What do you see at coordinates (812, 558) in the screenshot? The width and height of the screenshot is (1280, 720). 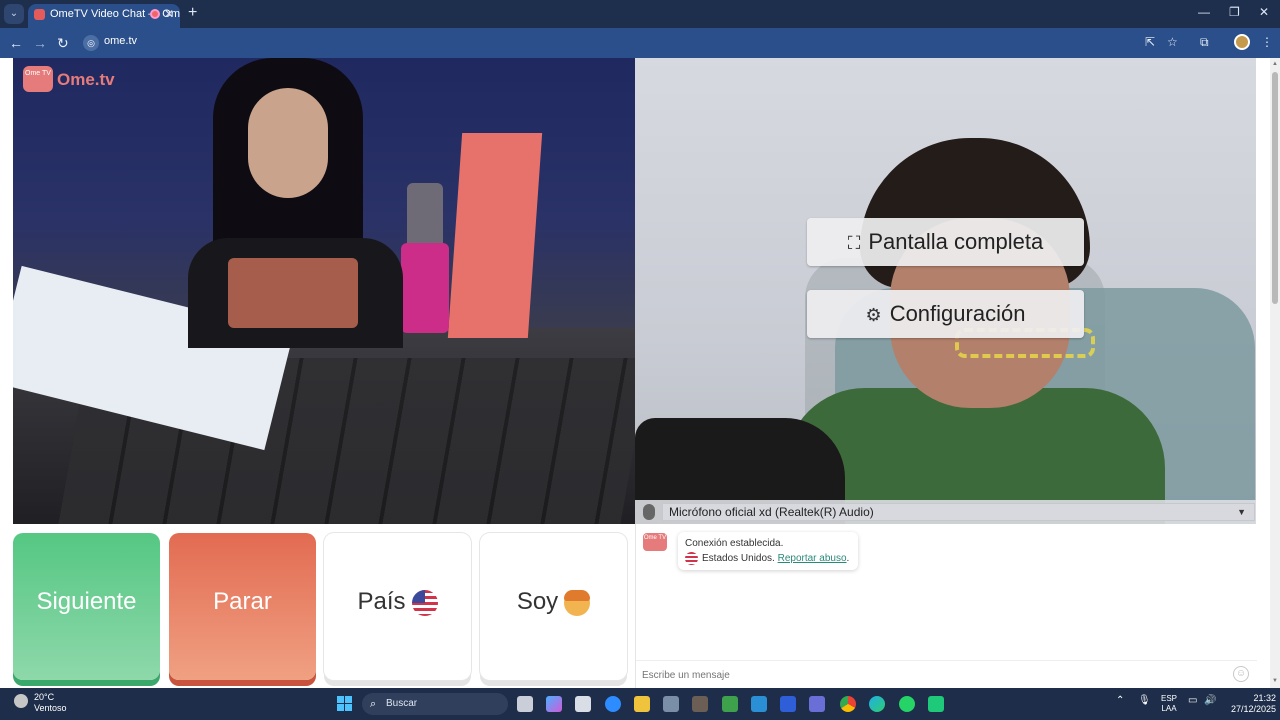 I see `report-abuse-link: Reportar abuso` at bounding box center [812, 558].